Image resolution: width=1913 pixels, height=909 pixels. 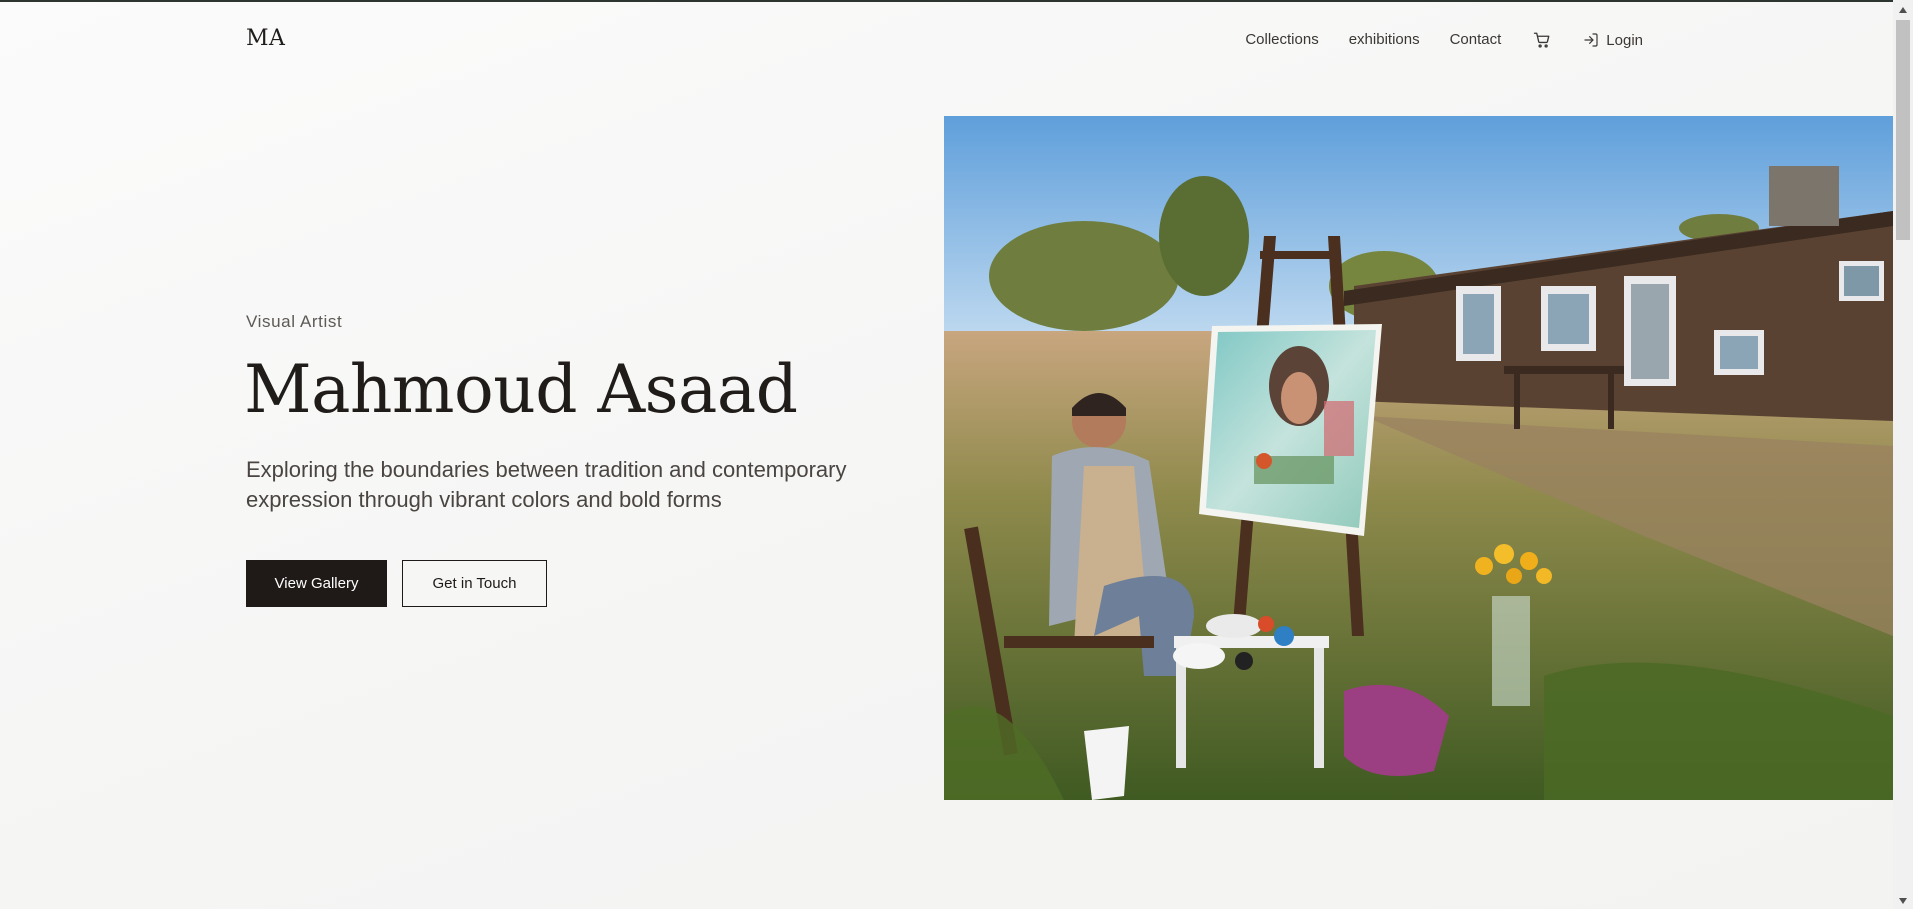 I want to click on scrollbar-thumb, so click(x=1903, y=130).